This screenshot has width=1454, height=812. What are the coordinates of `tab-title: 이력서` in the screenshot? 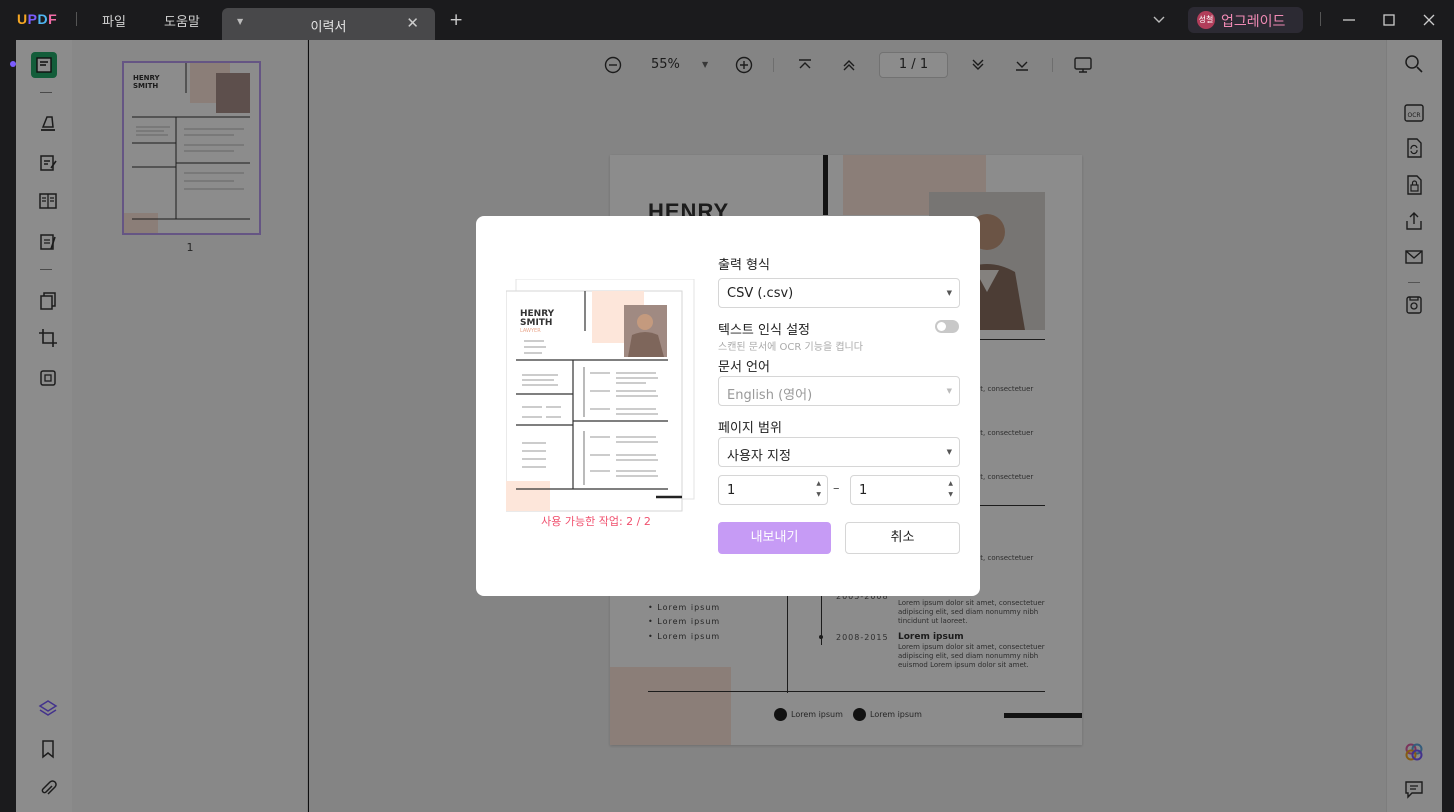 It's located at (328, 27).